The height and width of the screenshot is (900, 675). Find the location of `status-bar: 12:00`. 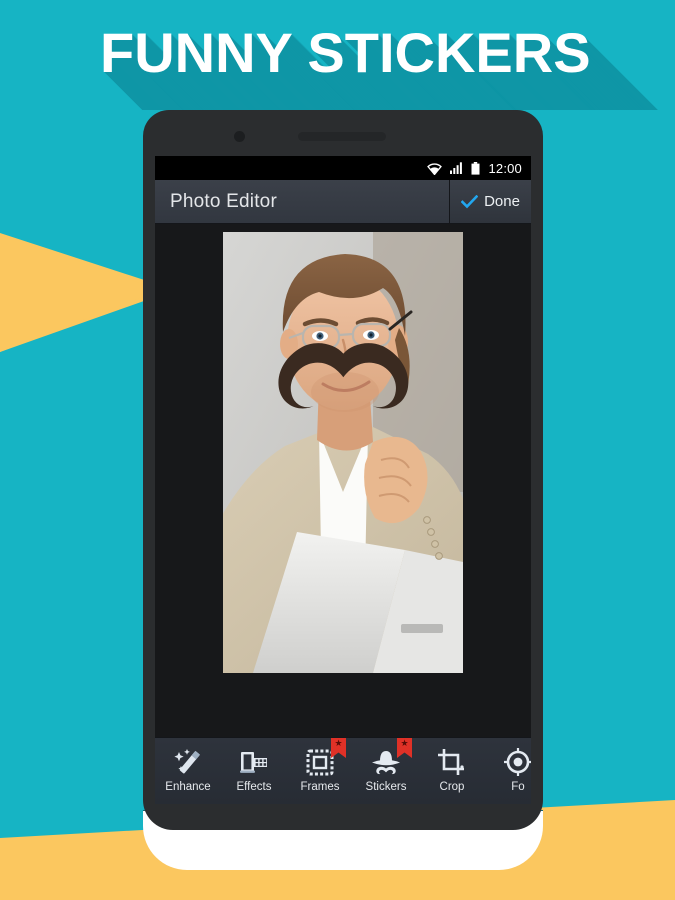

status-bar: 12:00 is located at coordinates (343, 168).